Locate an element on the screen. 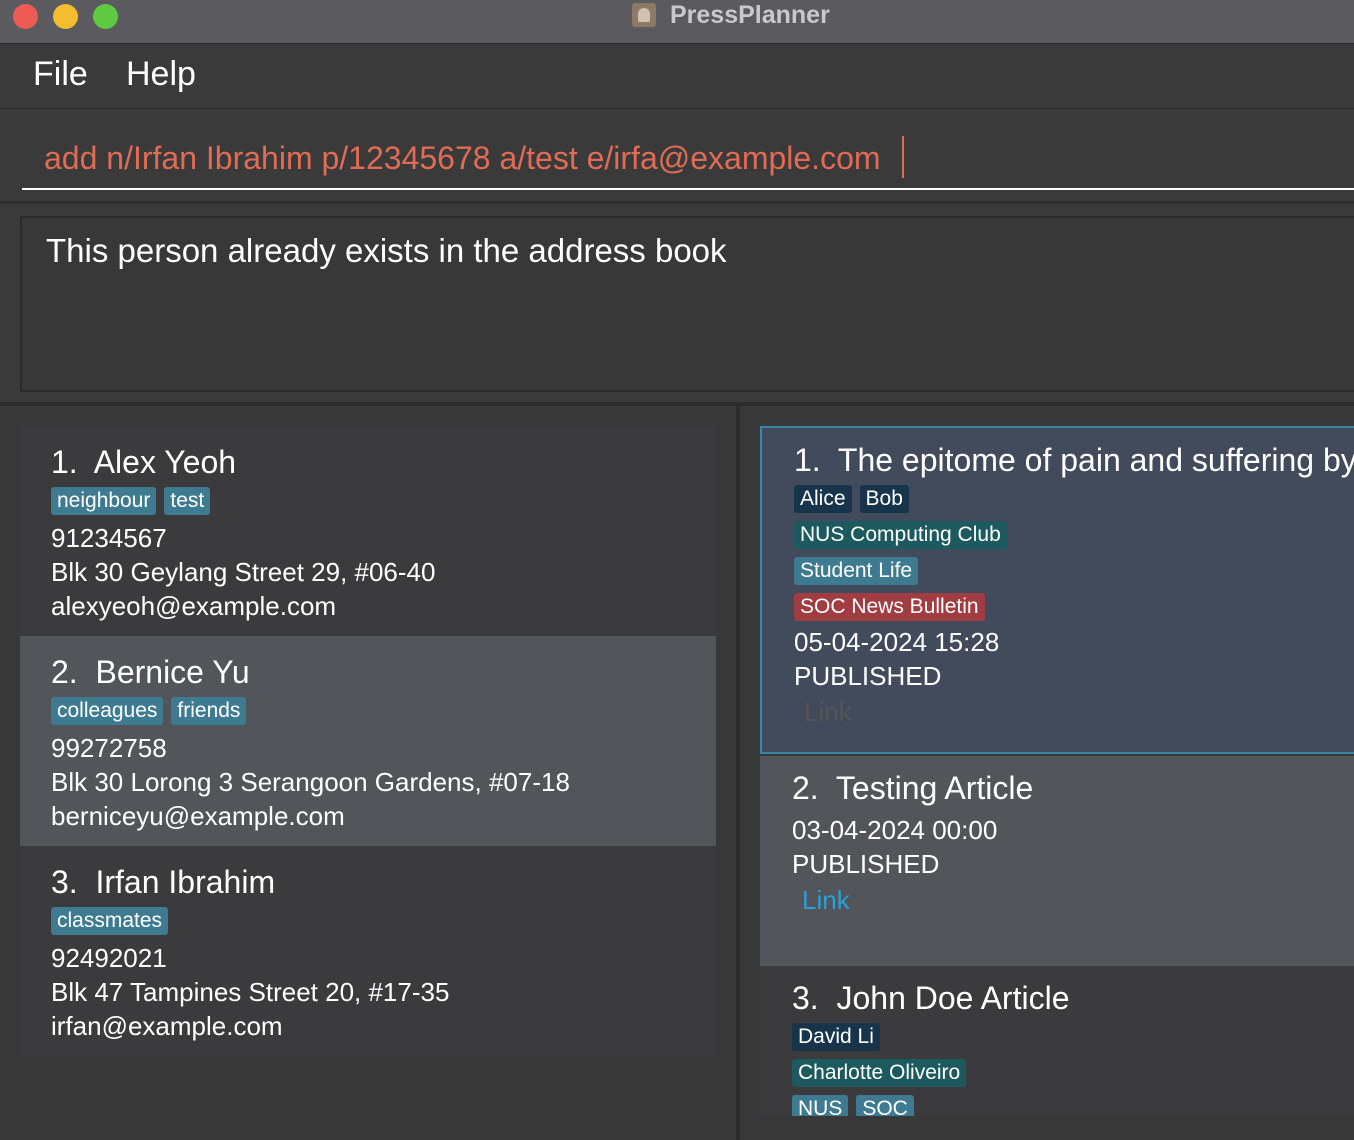  tag-badge: friends is located at coordinates (209, 711).